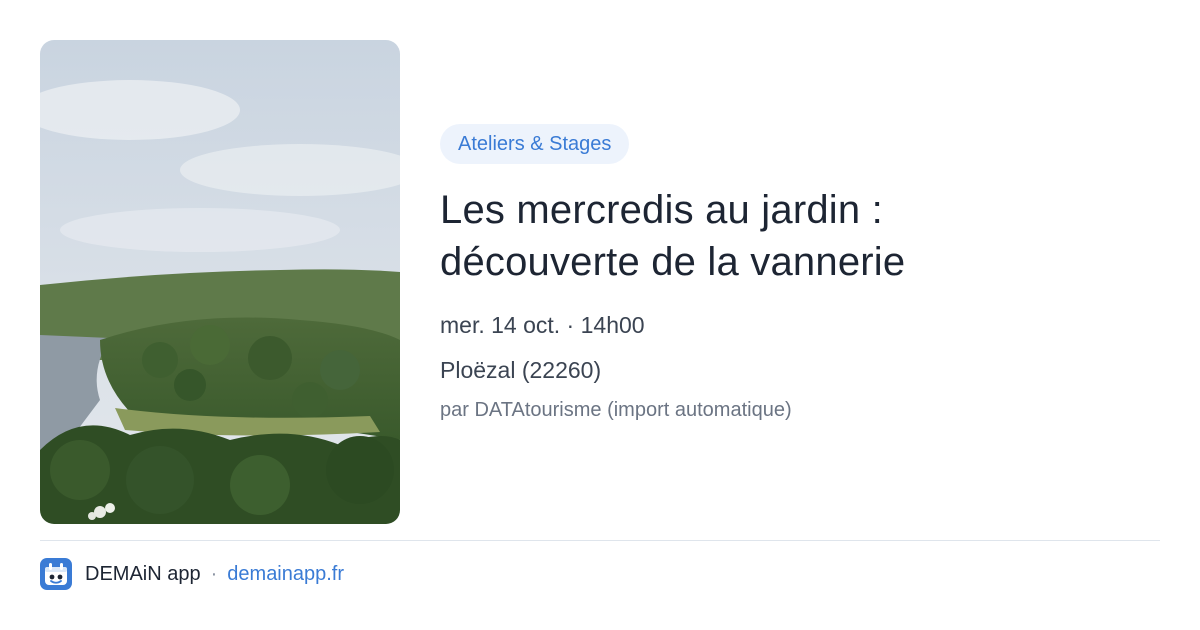  I want to click on event-location: Ploëzal (22260), so click(521, 370).